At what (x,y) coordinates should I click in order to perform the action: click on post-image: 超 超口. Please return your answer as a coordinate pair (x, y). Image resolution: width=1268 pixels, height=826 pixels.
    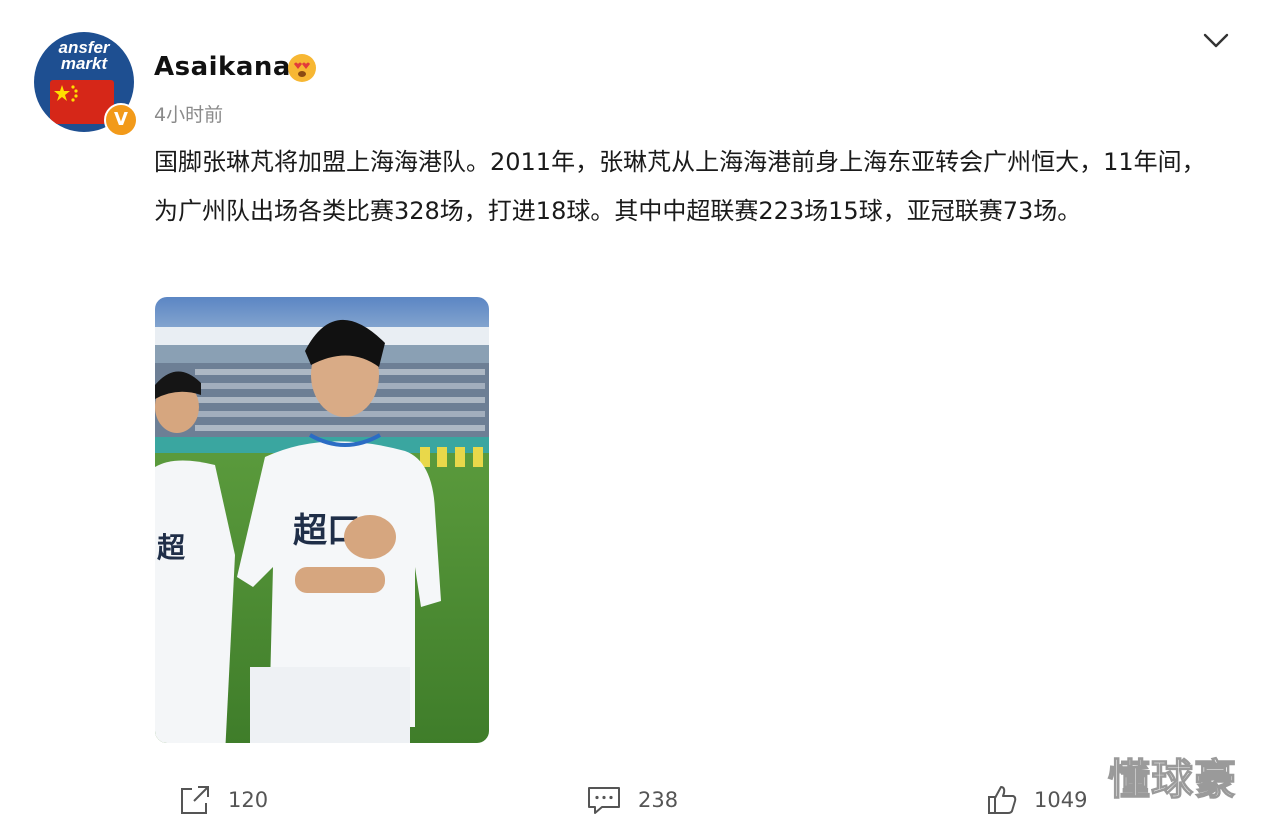
    Looking at the image, I should click on (322, 520).